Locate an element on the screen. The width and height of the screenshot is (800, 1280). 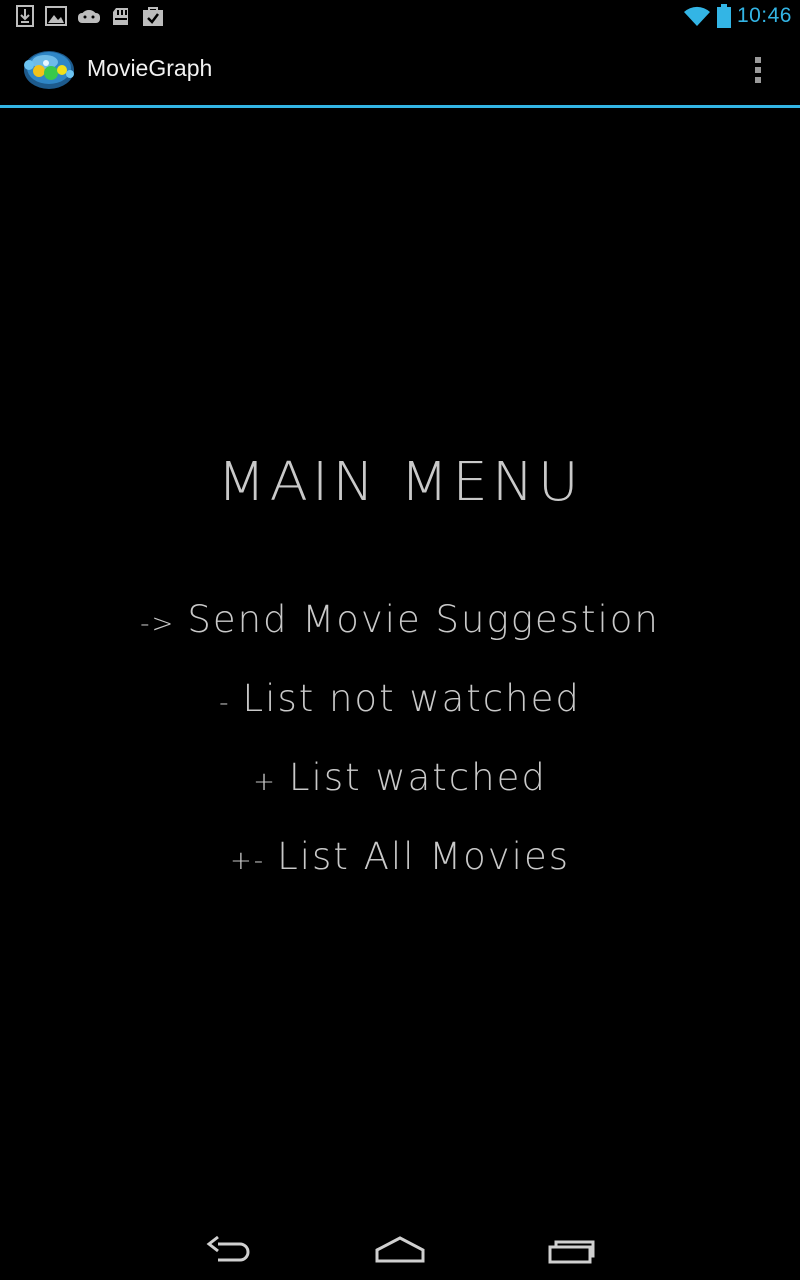
system-status: 10:46 is located at coordinates (737, 16).